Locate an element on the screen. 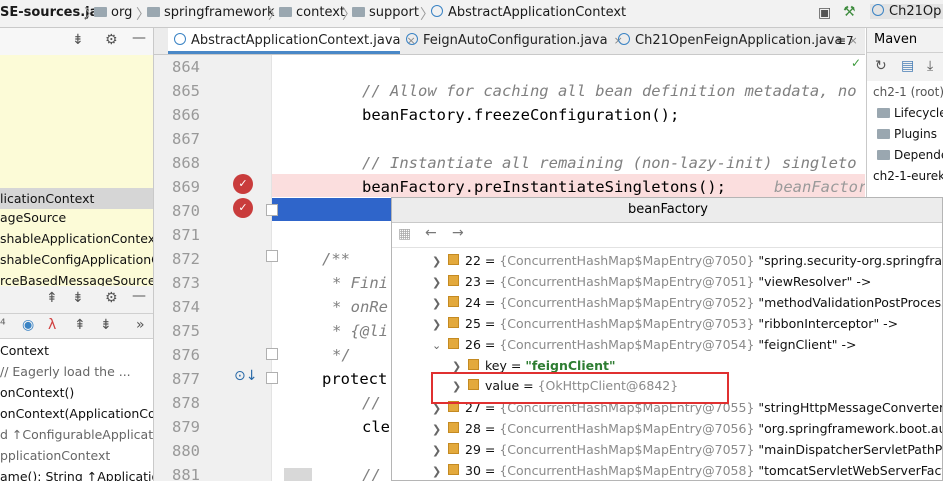 This screenshot has height=481, width=943. implemented-method-icon: ⊙↓ is located at coordinates (245, 376).